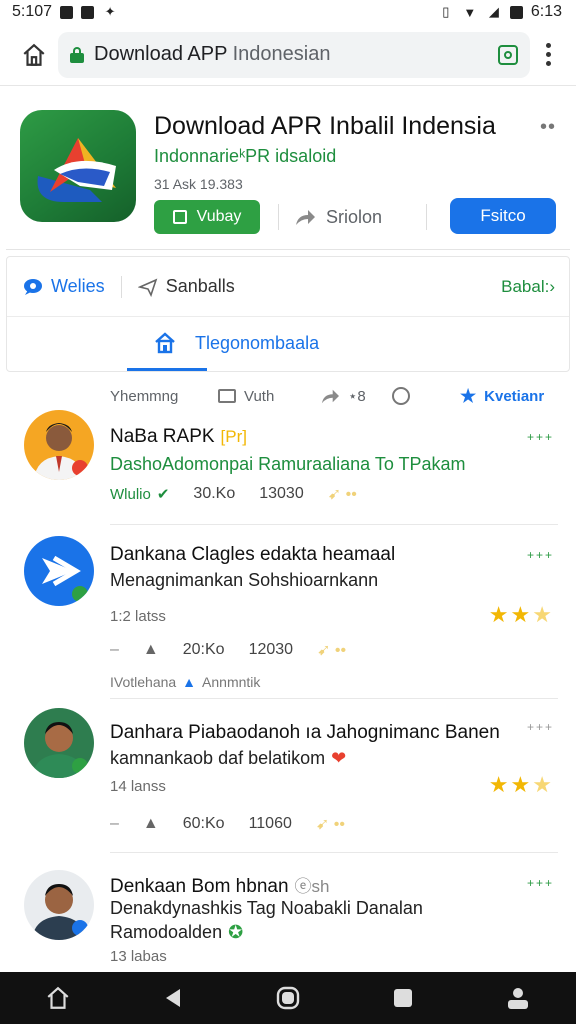  I want to click on review-time: 13 labas, so click(138, 956).